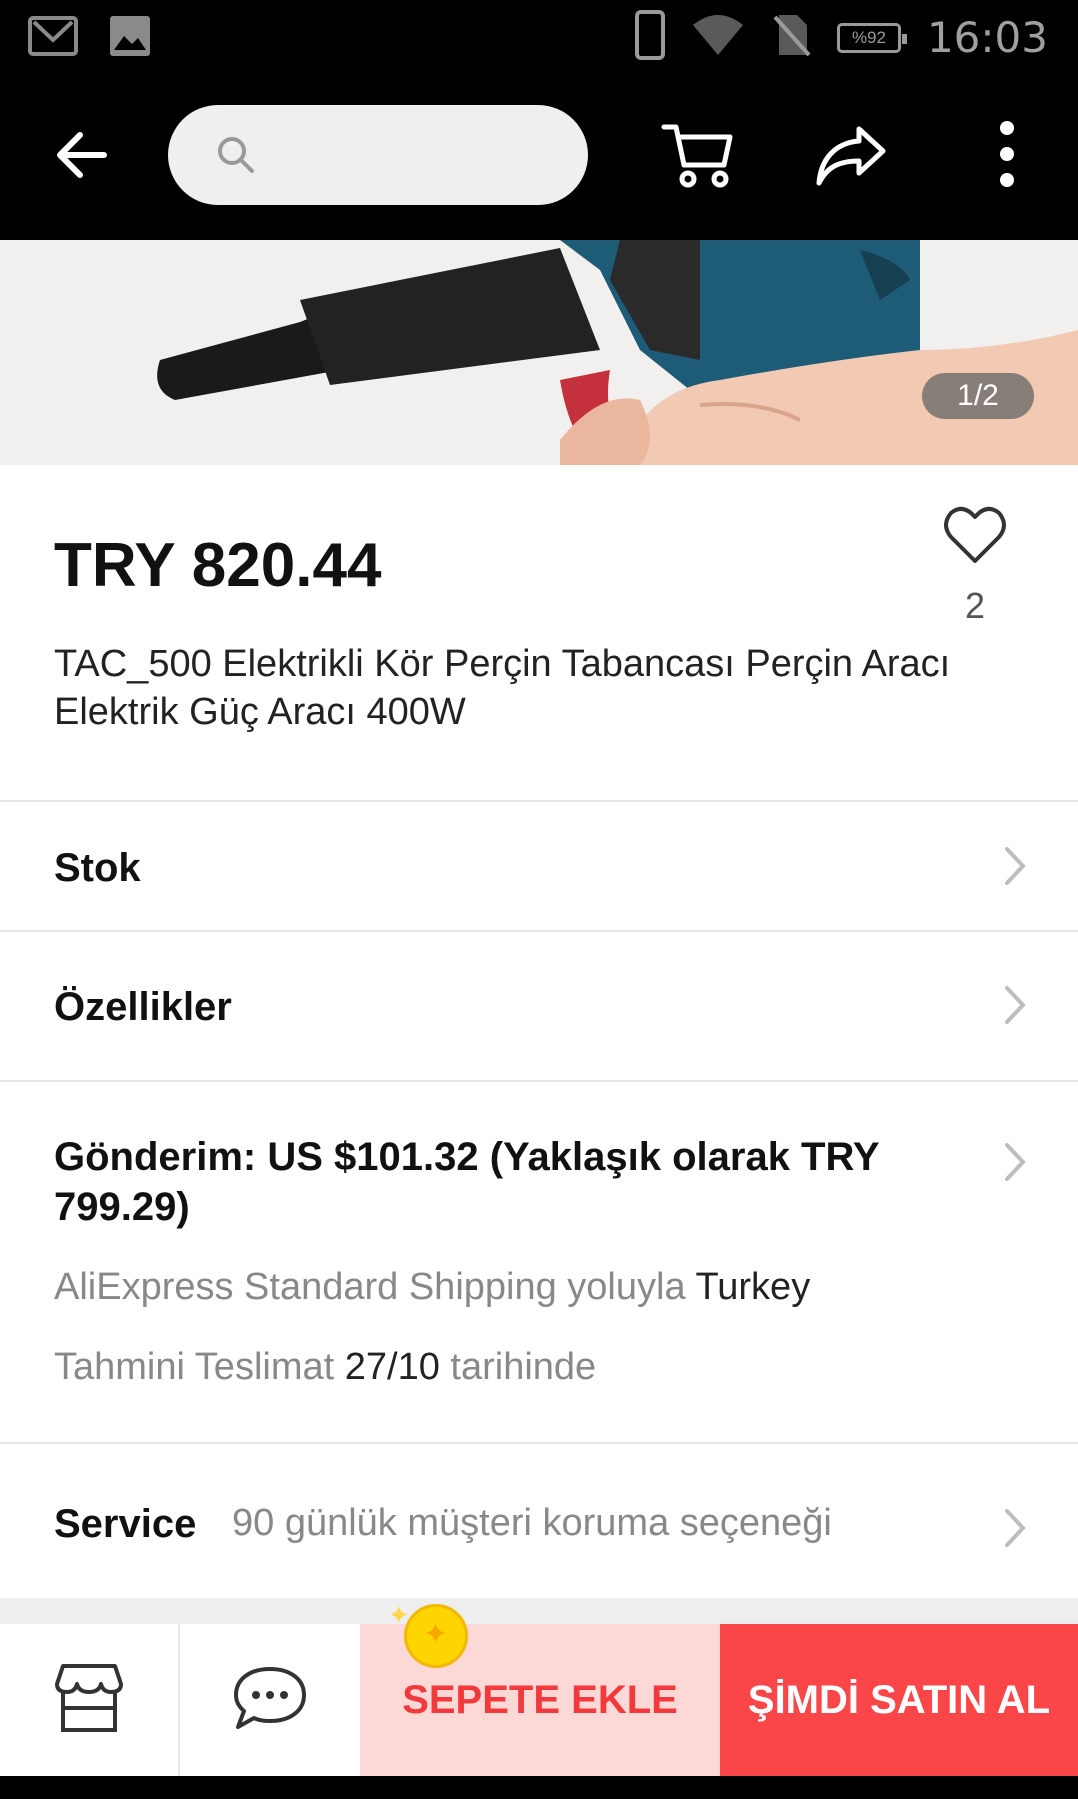  I want to click on search-icon, so click(236, 157).